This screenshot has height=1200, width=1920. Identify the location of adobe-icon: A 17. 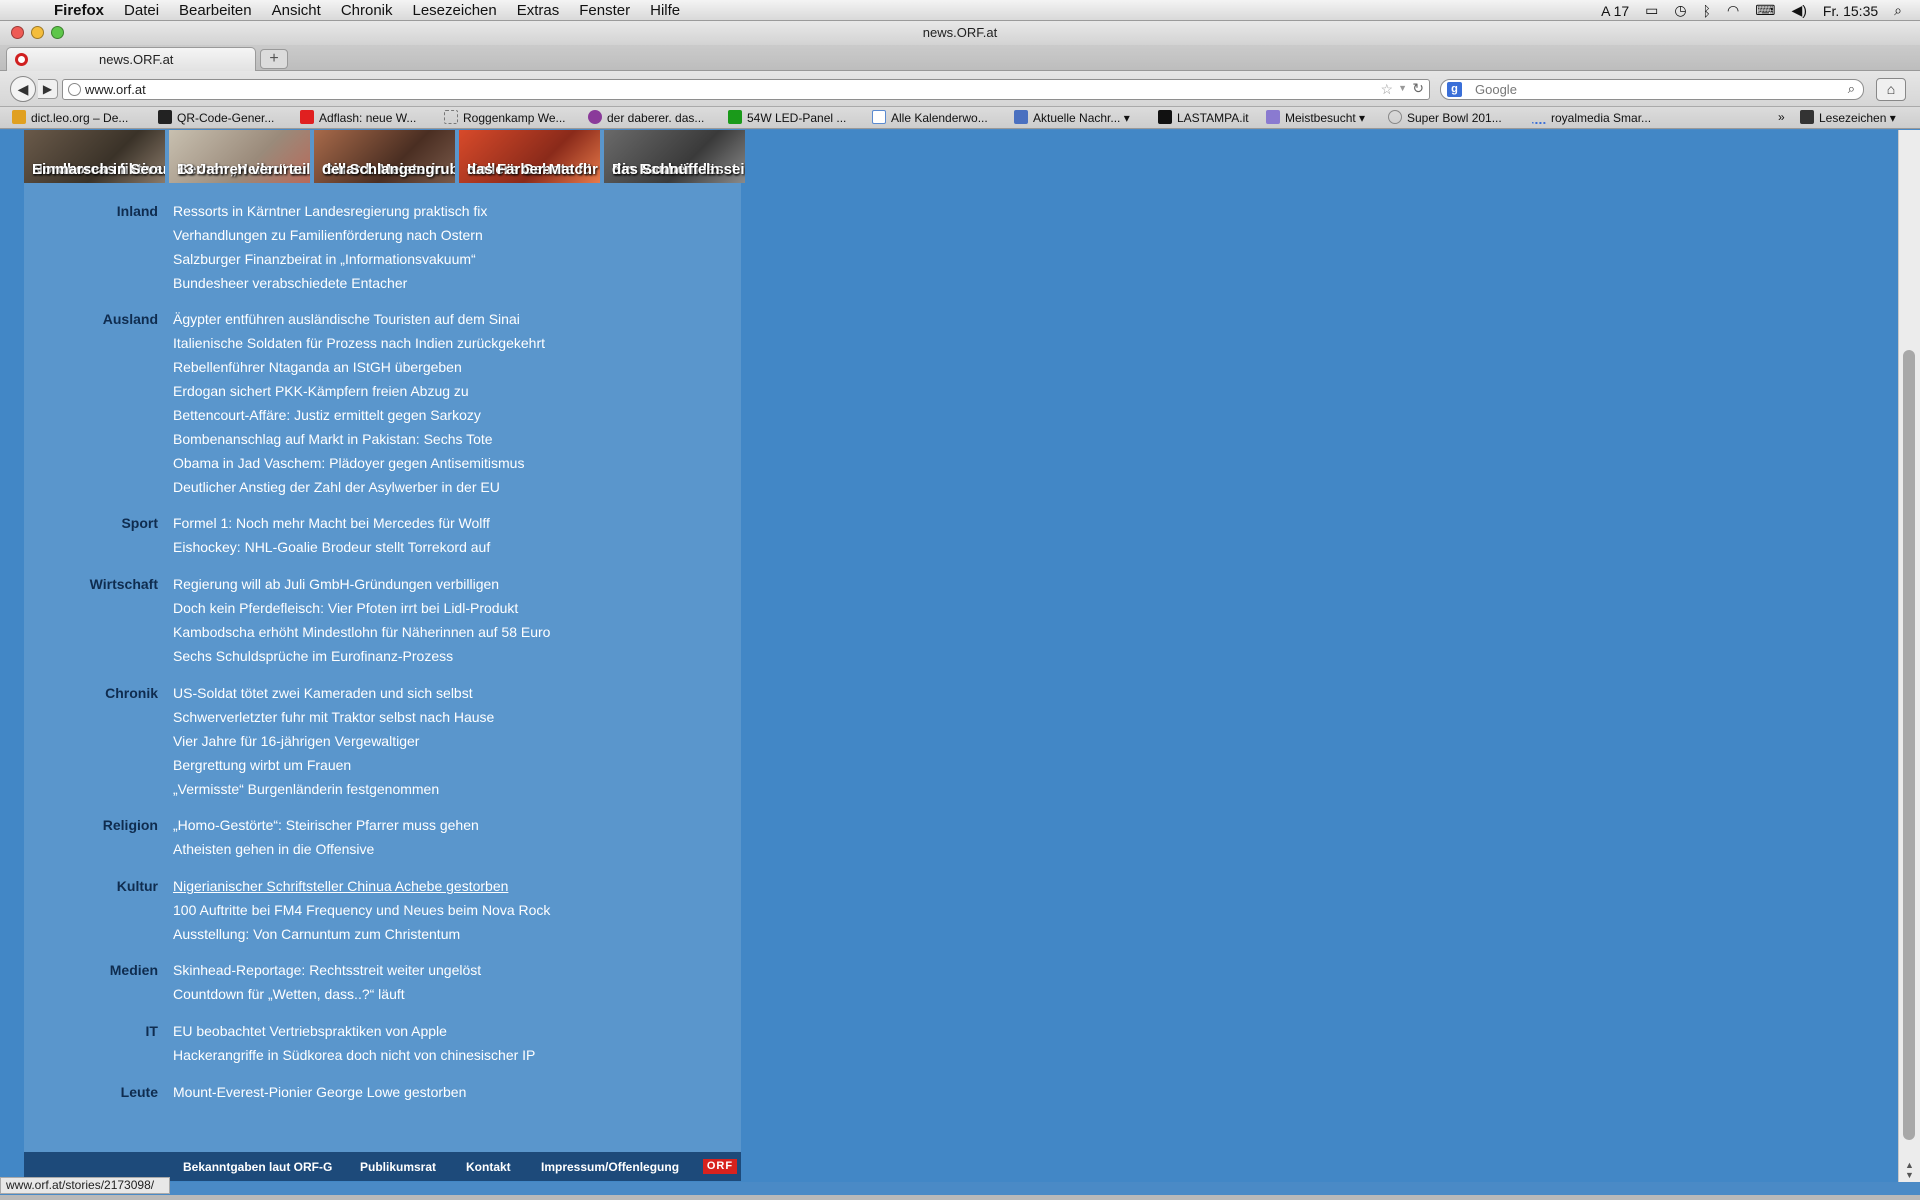
(1615, 11).